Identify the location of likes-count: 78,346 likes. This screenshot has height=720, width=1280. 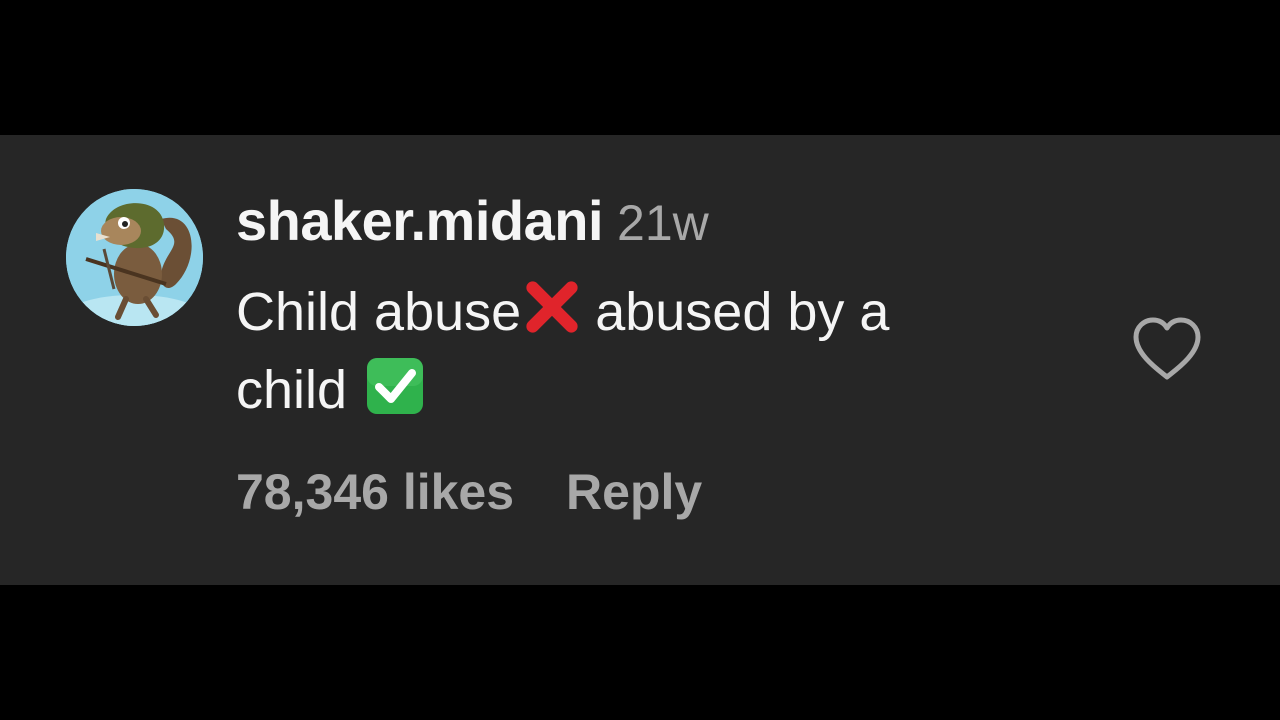
(375, 492).